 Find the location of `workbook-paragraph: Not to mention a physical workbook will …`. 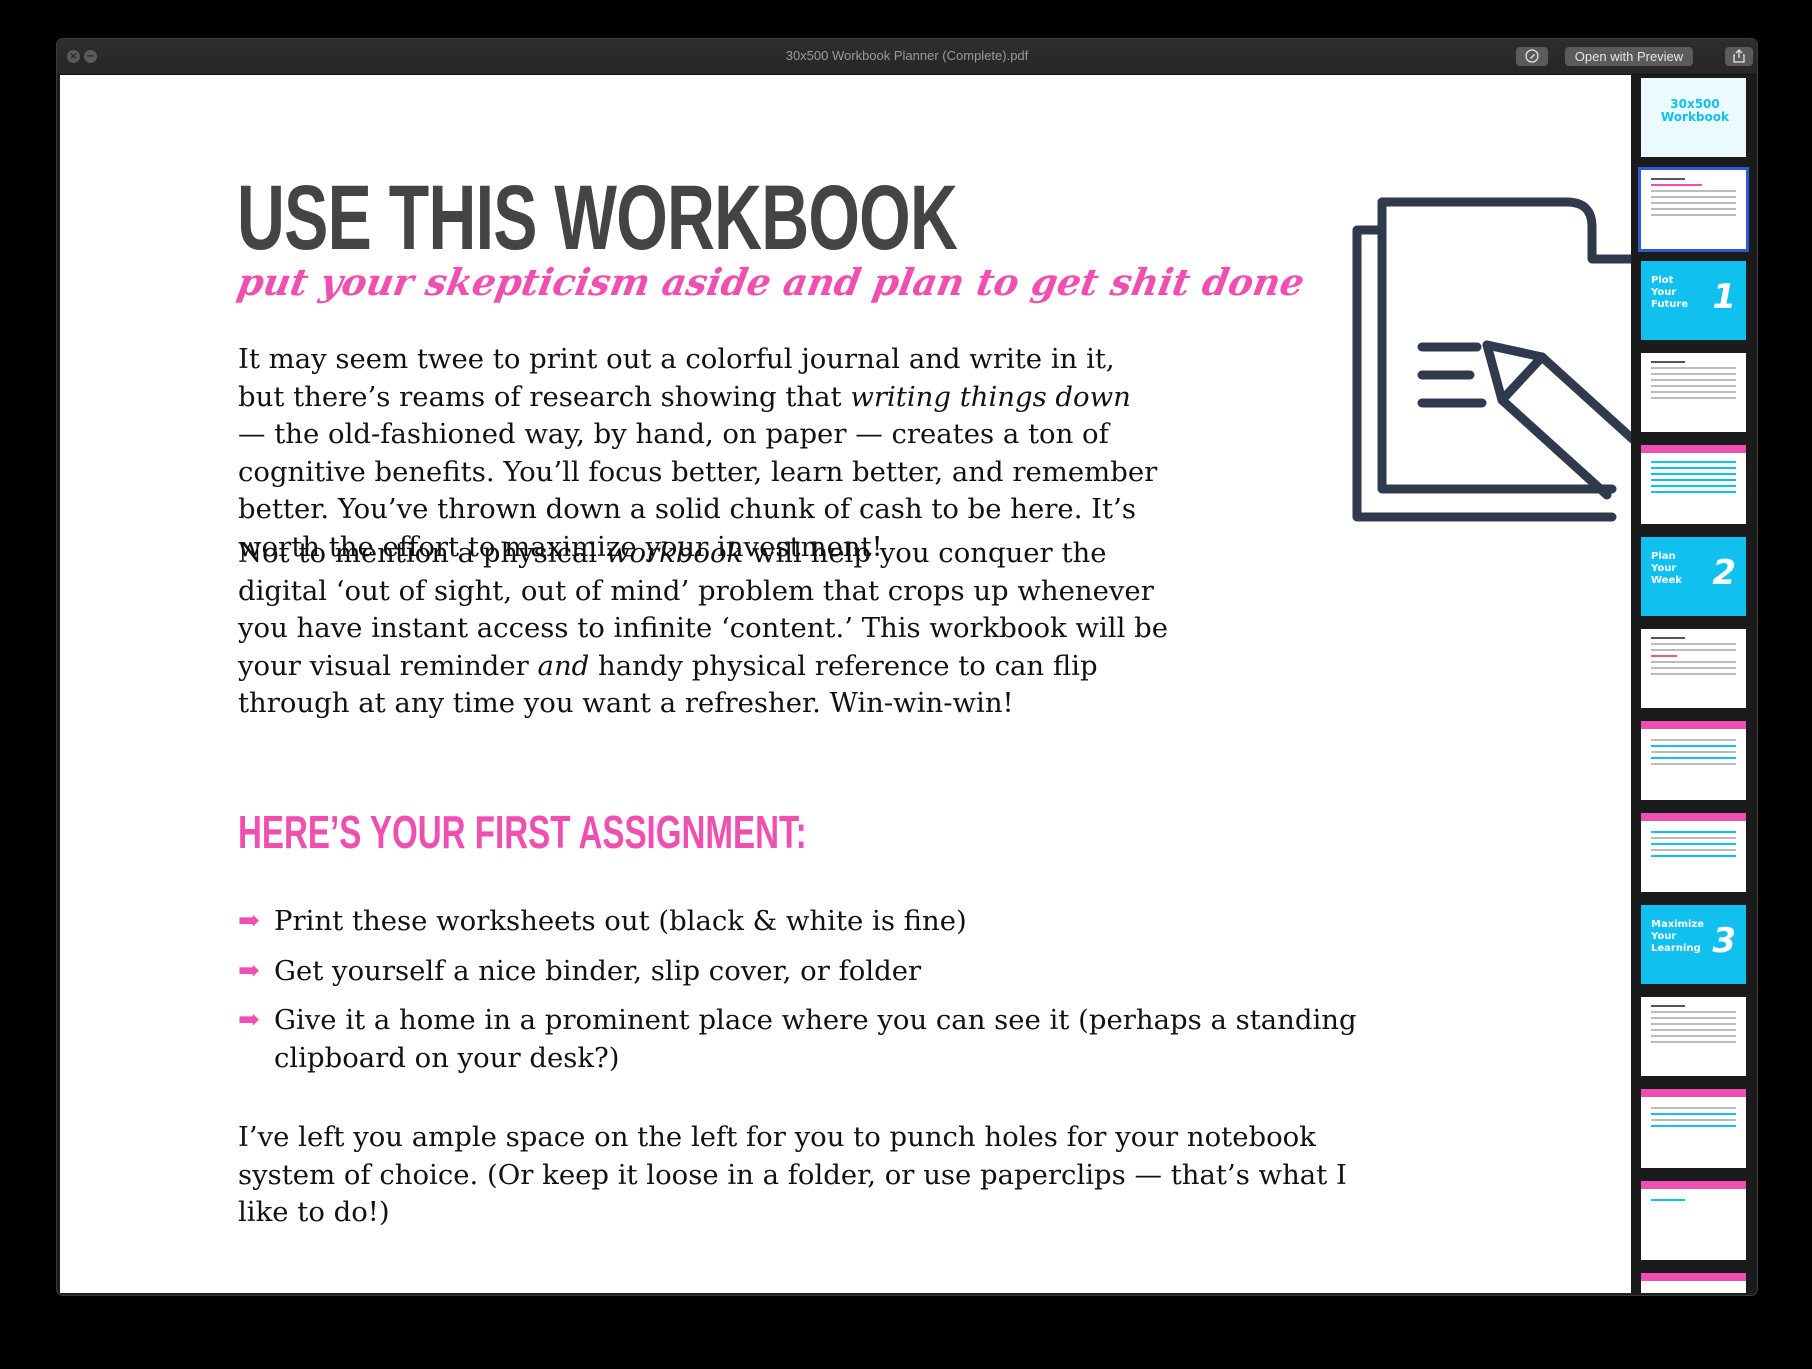

workbook-paragraph: Not to mention a physical workbook will … is located at coordinates (718, 629).